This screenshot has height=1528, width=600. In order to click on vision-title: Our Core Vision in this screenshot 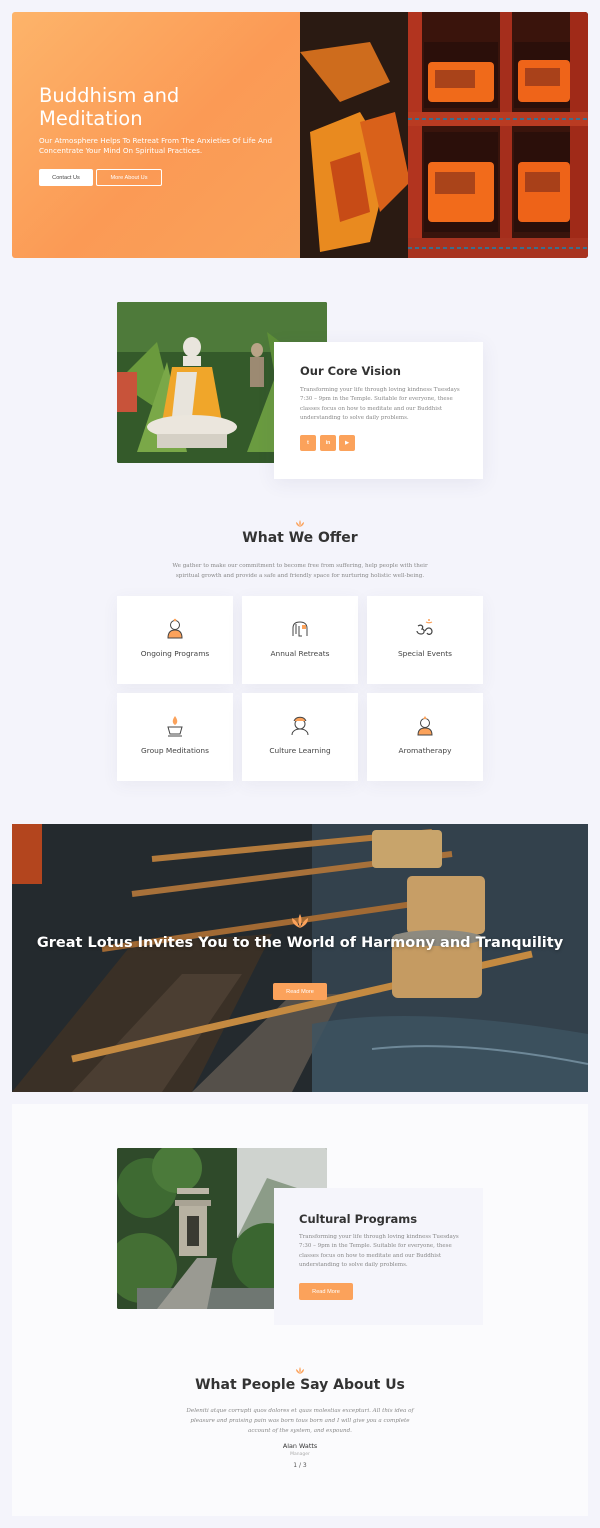, I will do `click(350, 371)`.